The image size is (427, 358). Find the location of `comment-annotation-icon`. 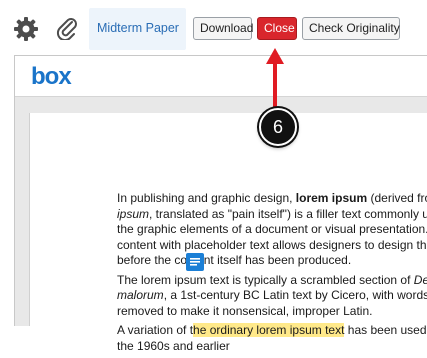

comment-annotation-icon is located at coordinates (195, 262).